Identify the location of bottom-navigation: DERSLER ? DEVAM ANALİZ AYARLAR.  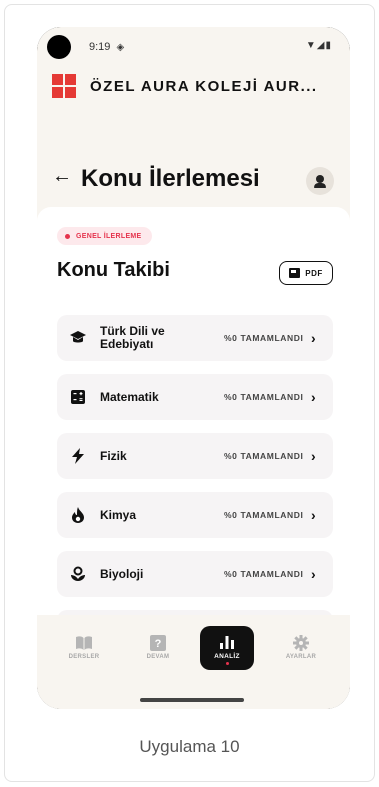
(193, 662).